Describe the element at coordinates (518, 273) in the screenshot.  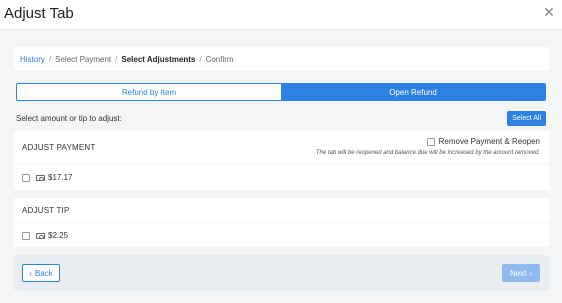
I see `next-button-label: Next` at that location.